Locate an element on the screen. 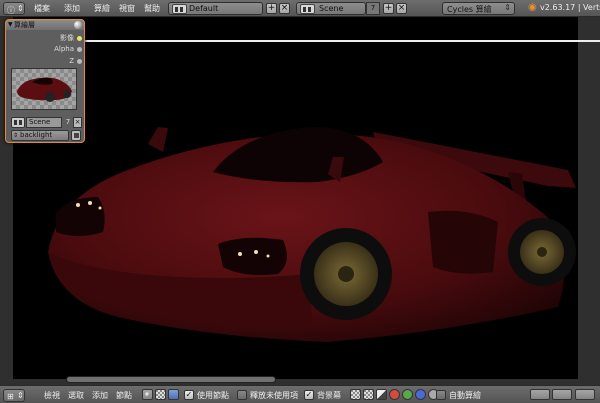 Image resolution: width=600 pixels, height=403 pixels. auto-render-checkbox is located at coordinates (441, 395).